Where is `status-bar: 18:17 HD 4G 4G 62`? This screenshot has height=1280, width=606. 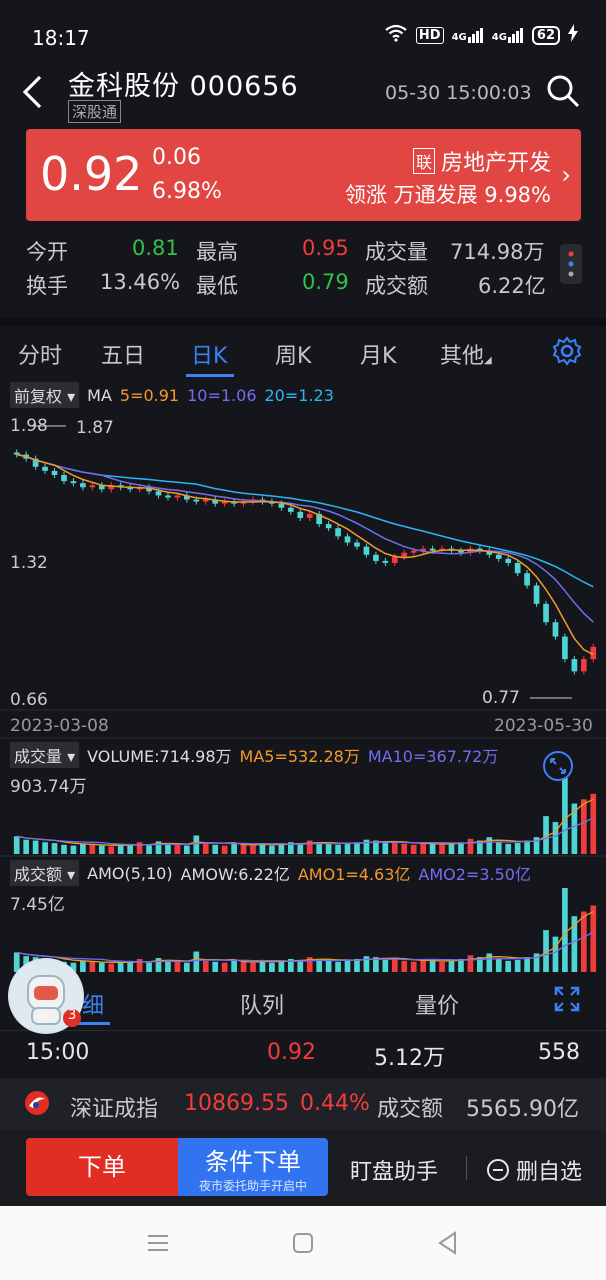
status-bar: 18:17 HD 4G 4G 62 is located at coordinates (303, 31).